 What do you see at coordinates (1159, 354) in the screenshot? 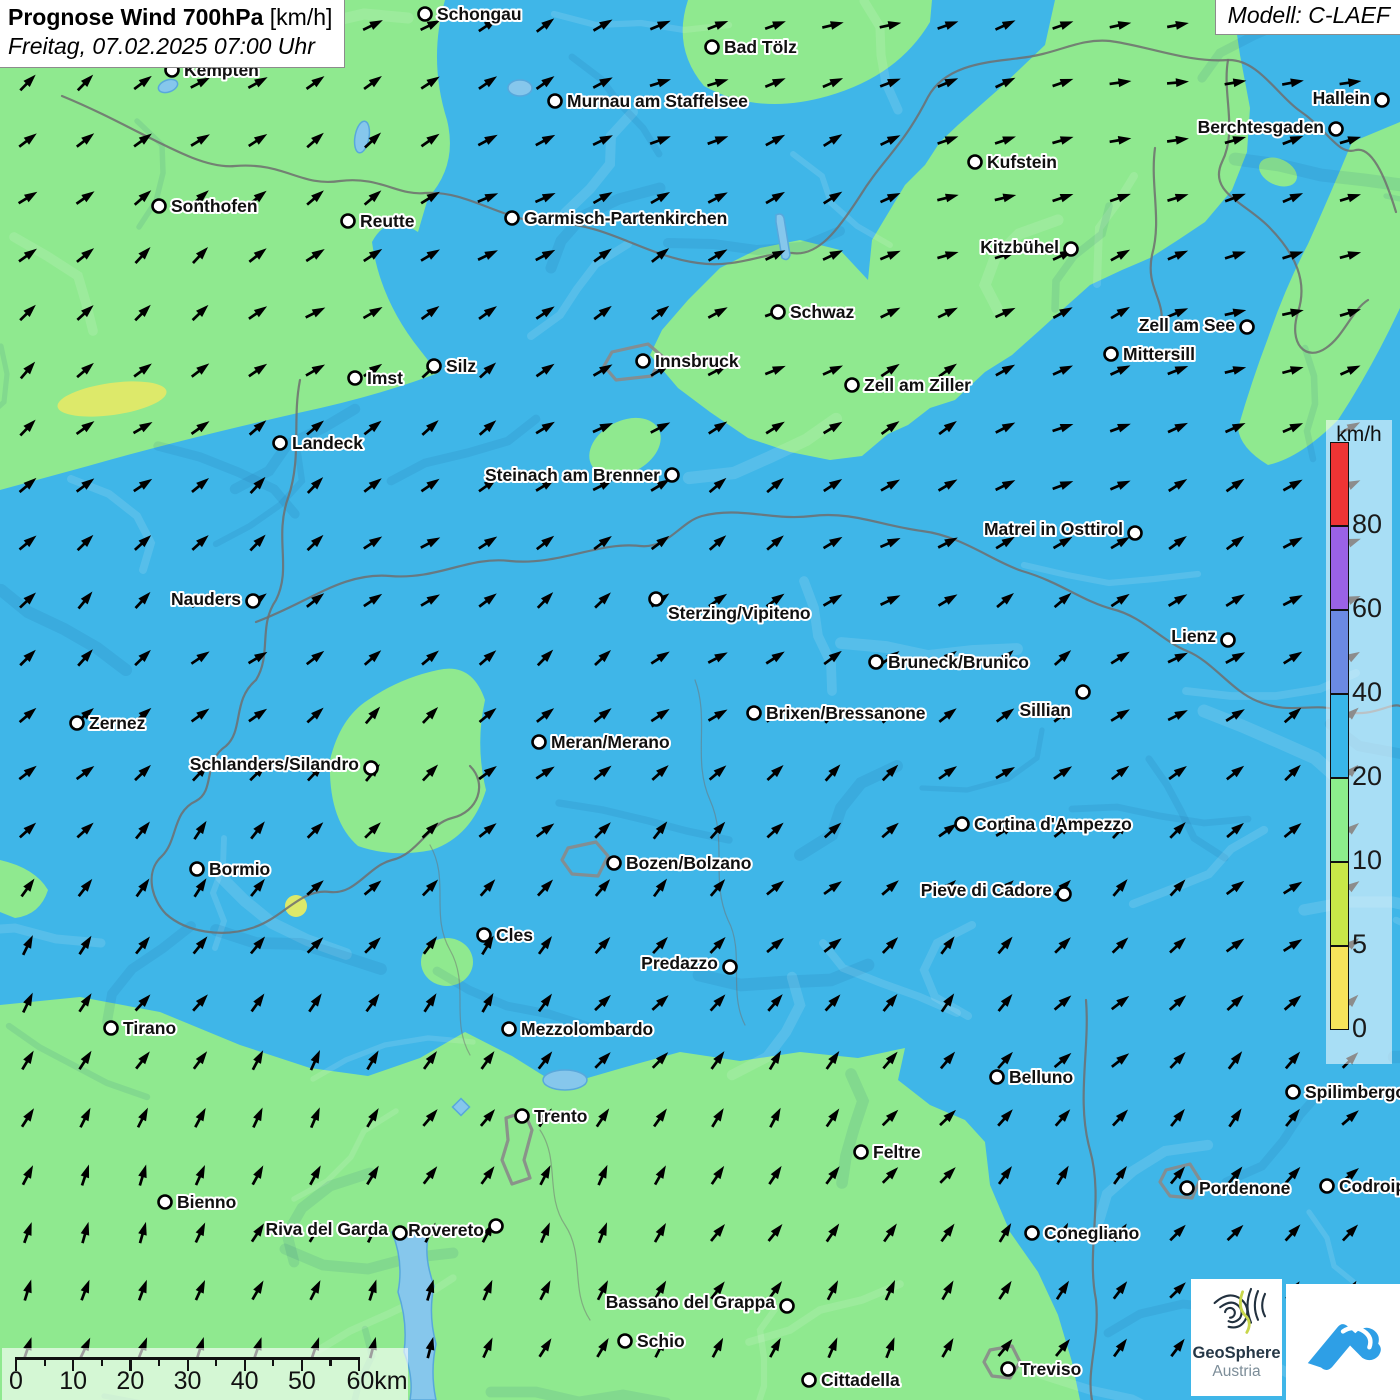
I see `city-label: Mittersill` at bounding box center [1159, 354].